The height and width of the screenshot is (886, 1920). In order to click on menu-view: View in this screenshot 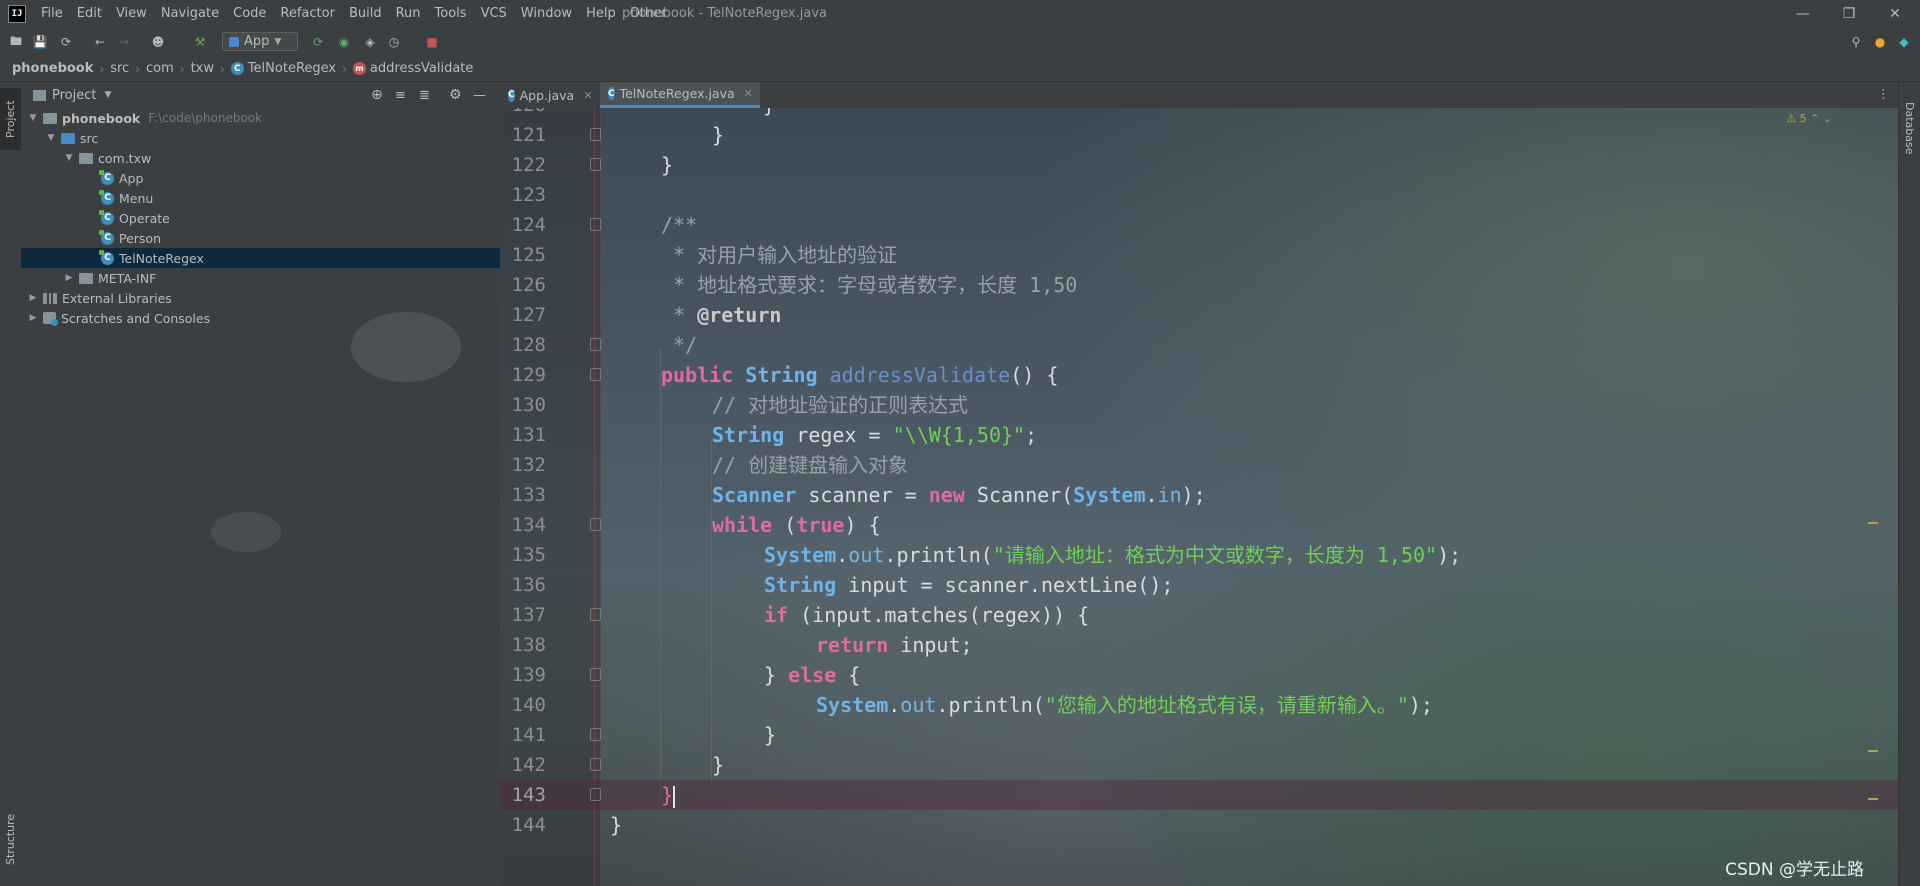, I will do `click(131, 14)`.